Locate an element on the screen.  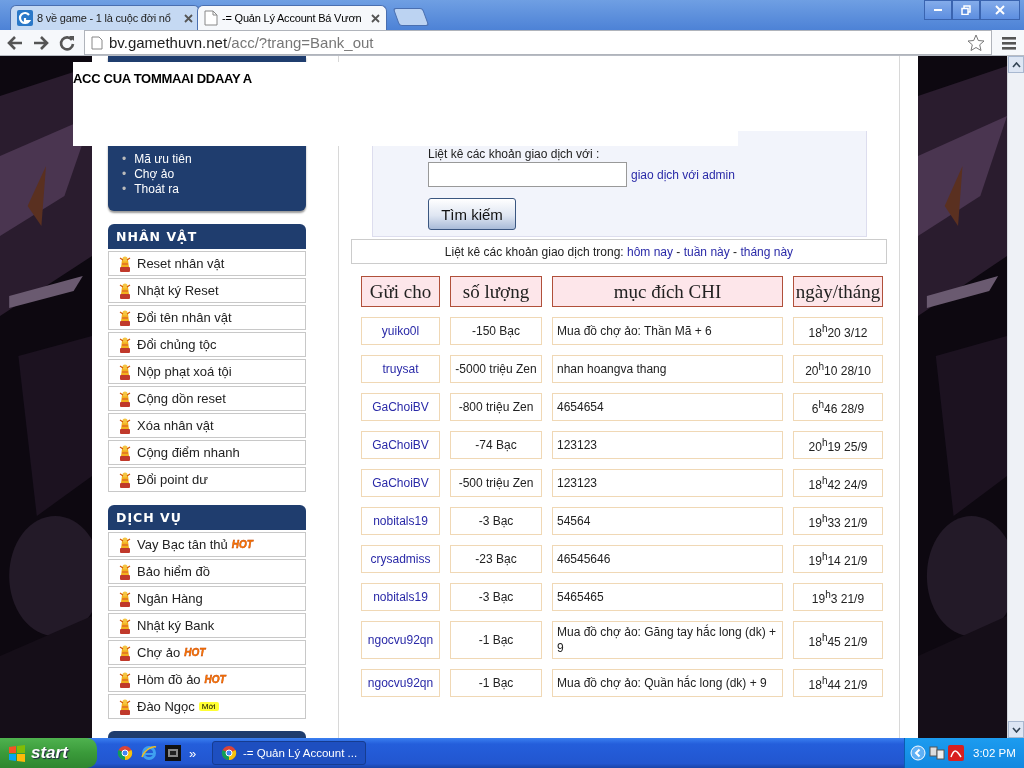
menu-item-label: Nhật ký Reset is located at coordinates (178, 290).